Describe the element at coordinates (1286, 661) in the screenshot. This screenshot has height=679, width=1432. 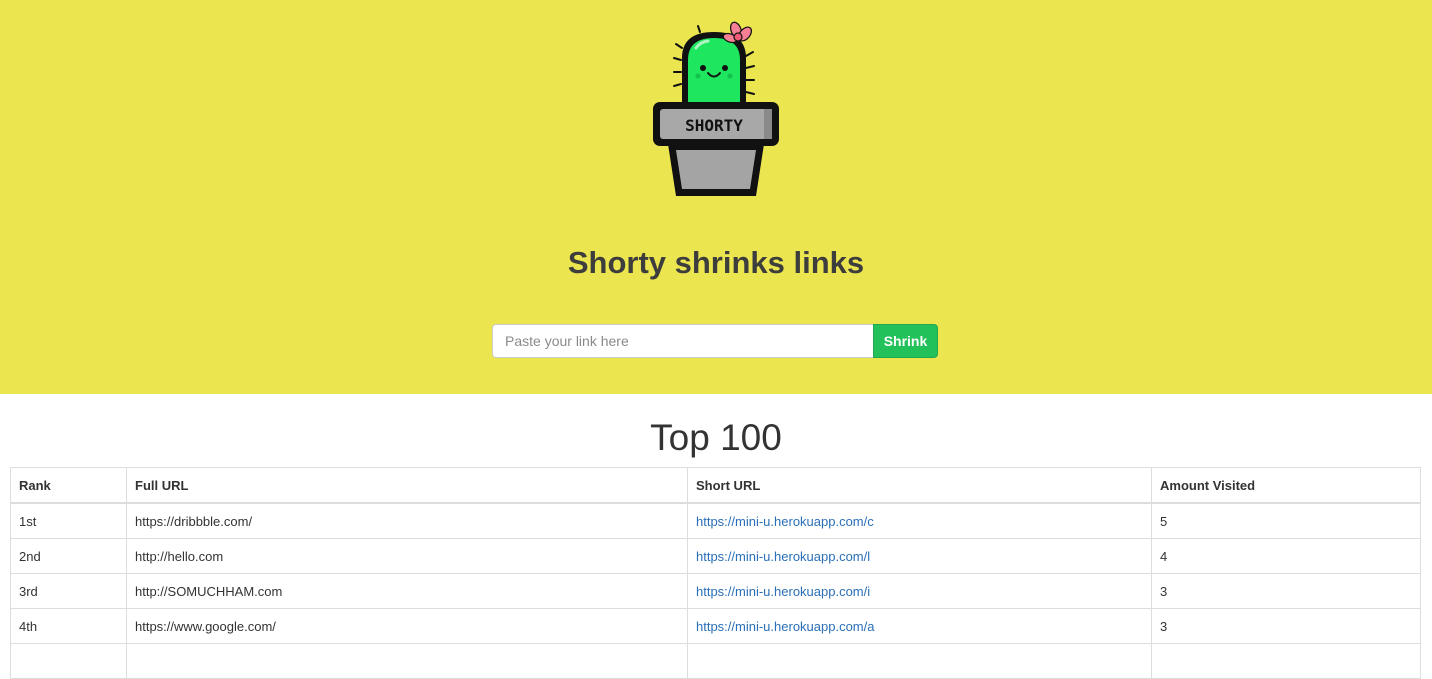
I see `visits-cell` at that location.